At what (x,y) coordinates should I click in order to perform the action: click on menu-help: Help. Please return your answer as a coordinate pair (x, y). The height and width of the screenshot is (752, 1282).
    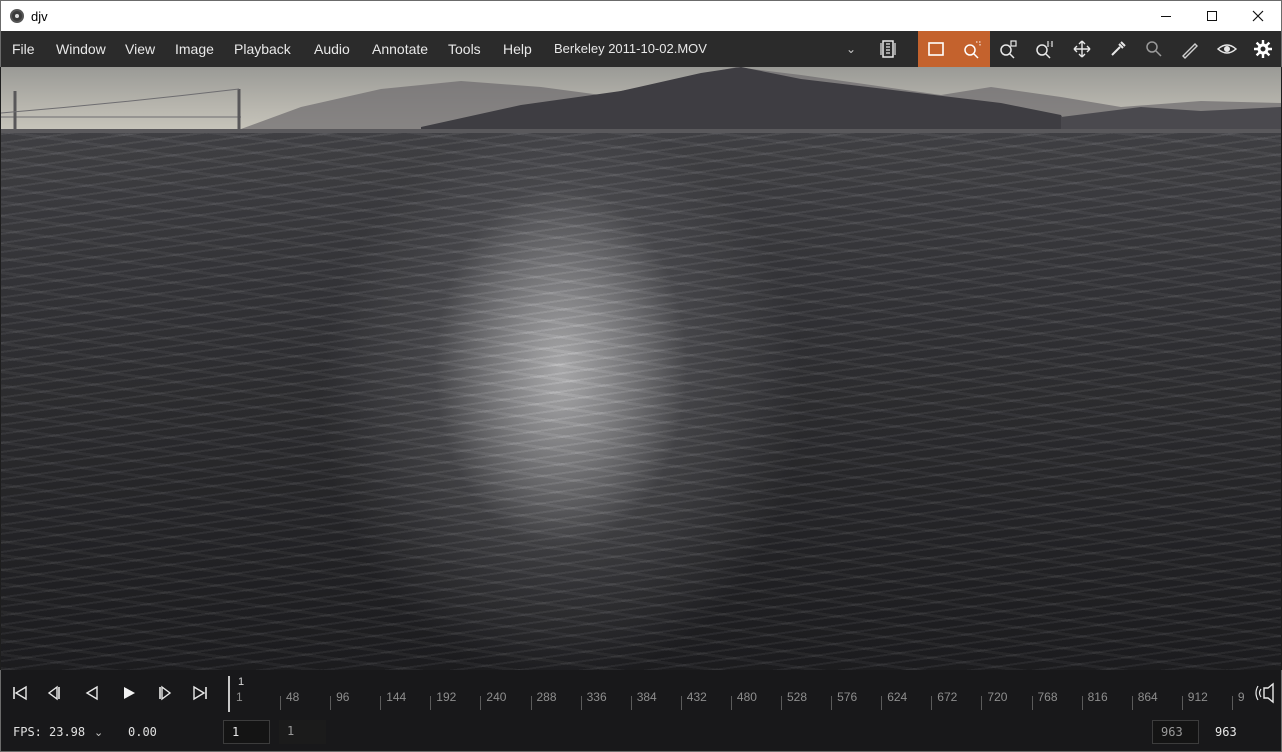
    Looking at the image, I should click on (517, 49).